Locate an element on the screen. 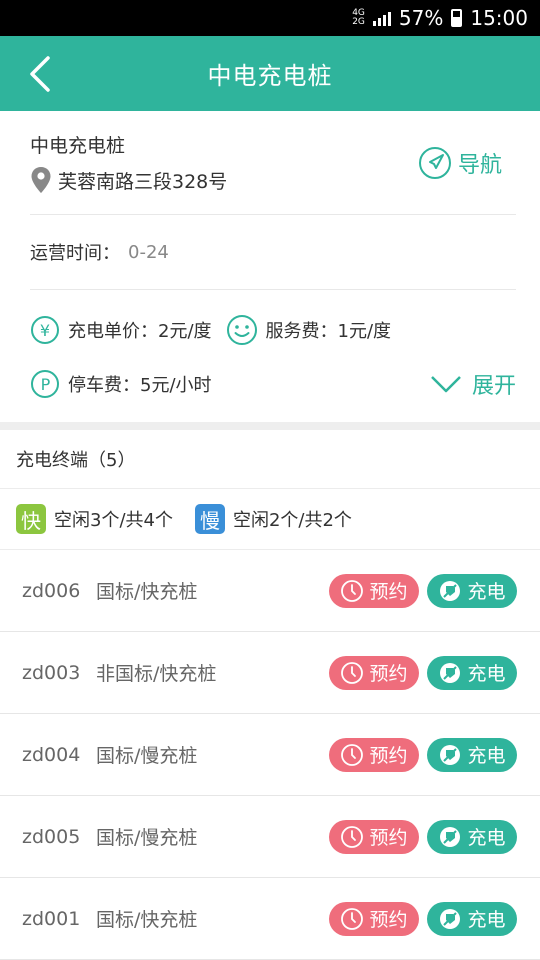 Image resolution: width=540 pixels, height=960 pixels. svg-text: P is located at coordinates (46, 384).